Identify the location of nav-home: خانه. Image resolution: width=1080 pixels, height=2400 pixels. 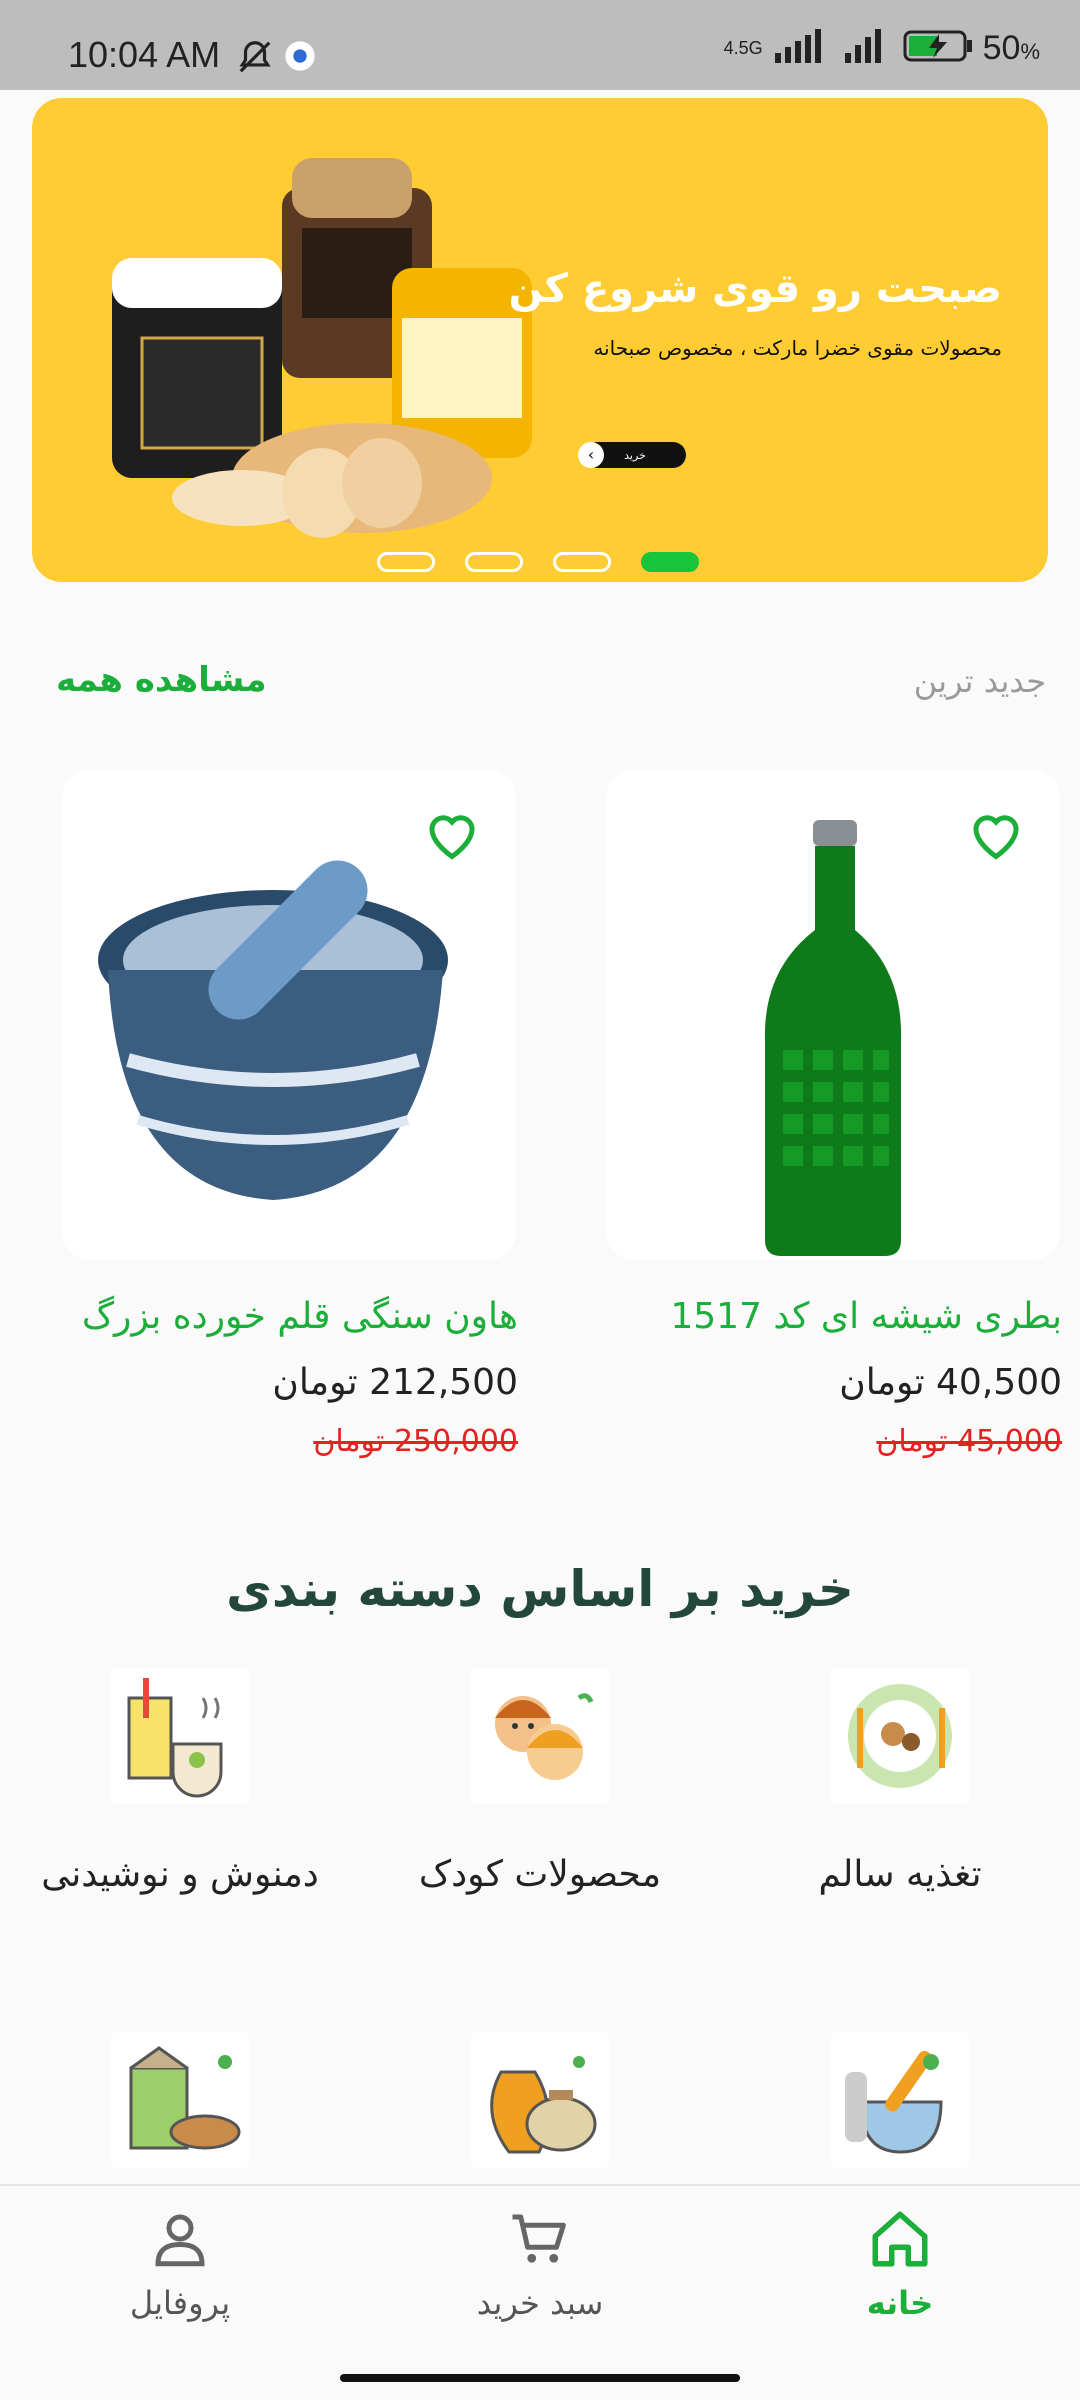
(900, 2264).